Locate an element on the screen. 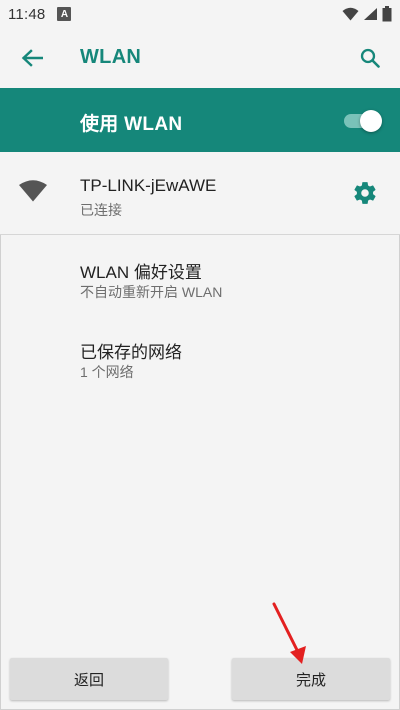  battery-icon is located at coordinates (387, 14).